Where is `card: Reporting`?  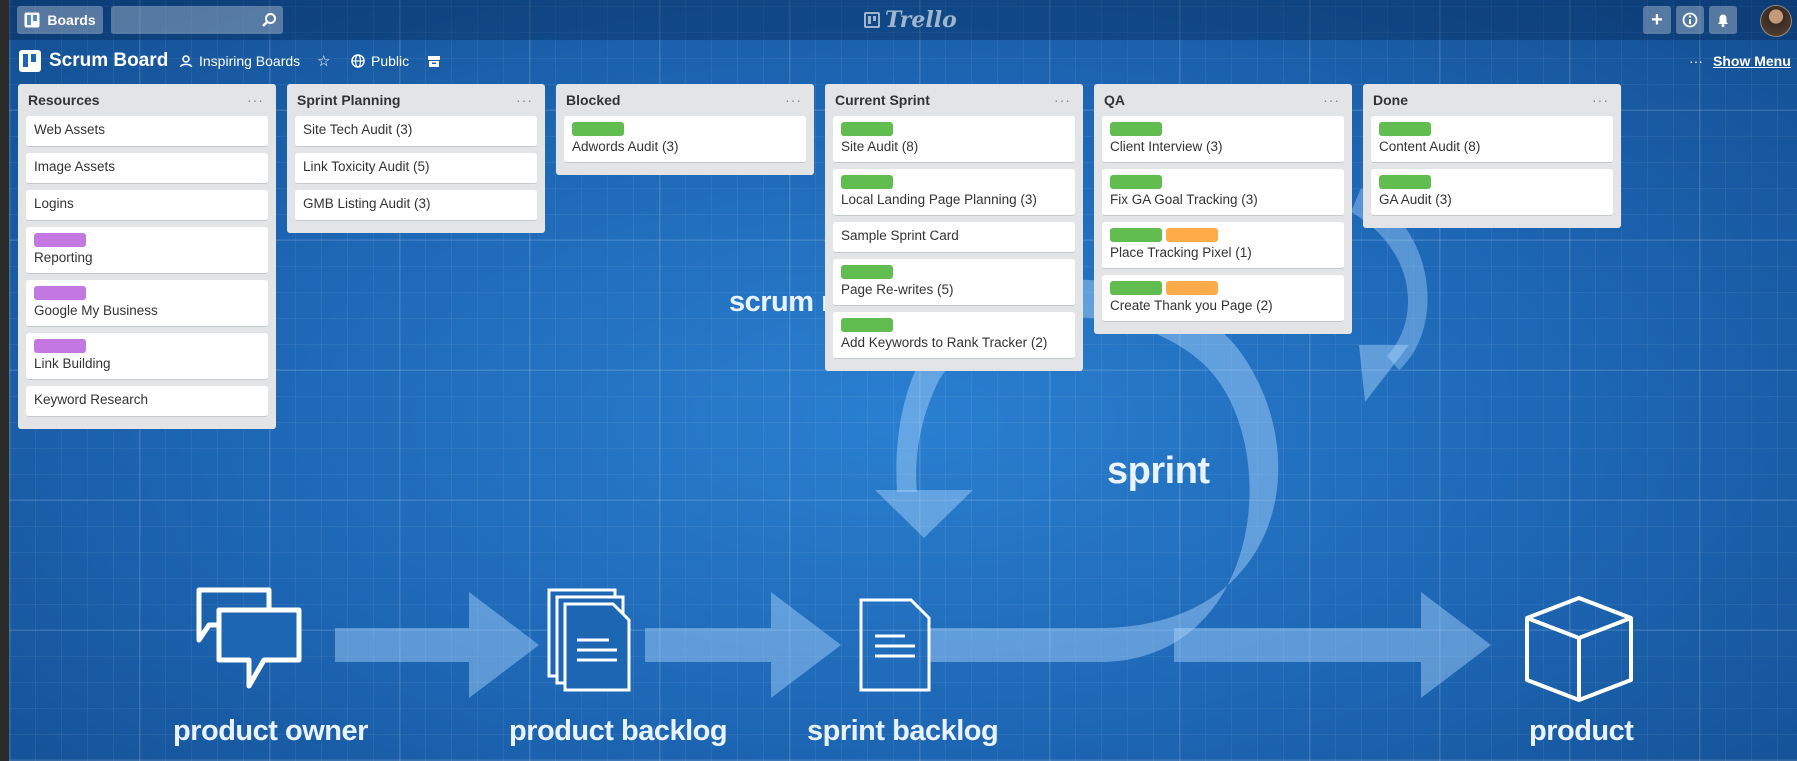
card: Reporting is located at coordinates (147, 250).